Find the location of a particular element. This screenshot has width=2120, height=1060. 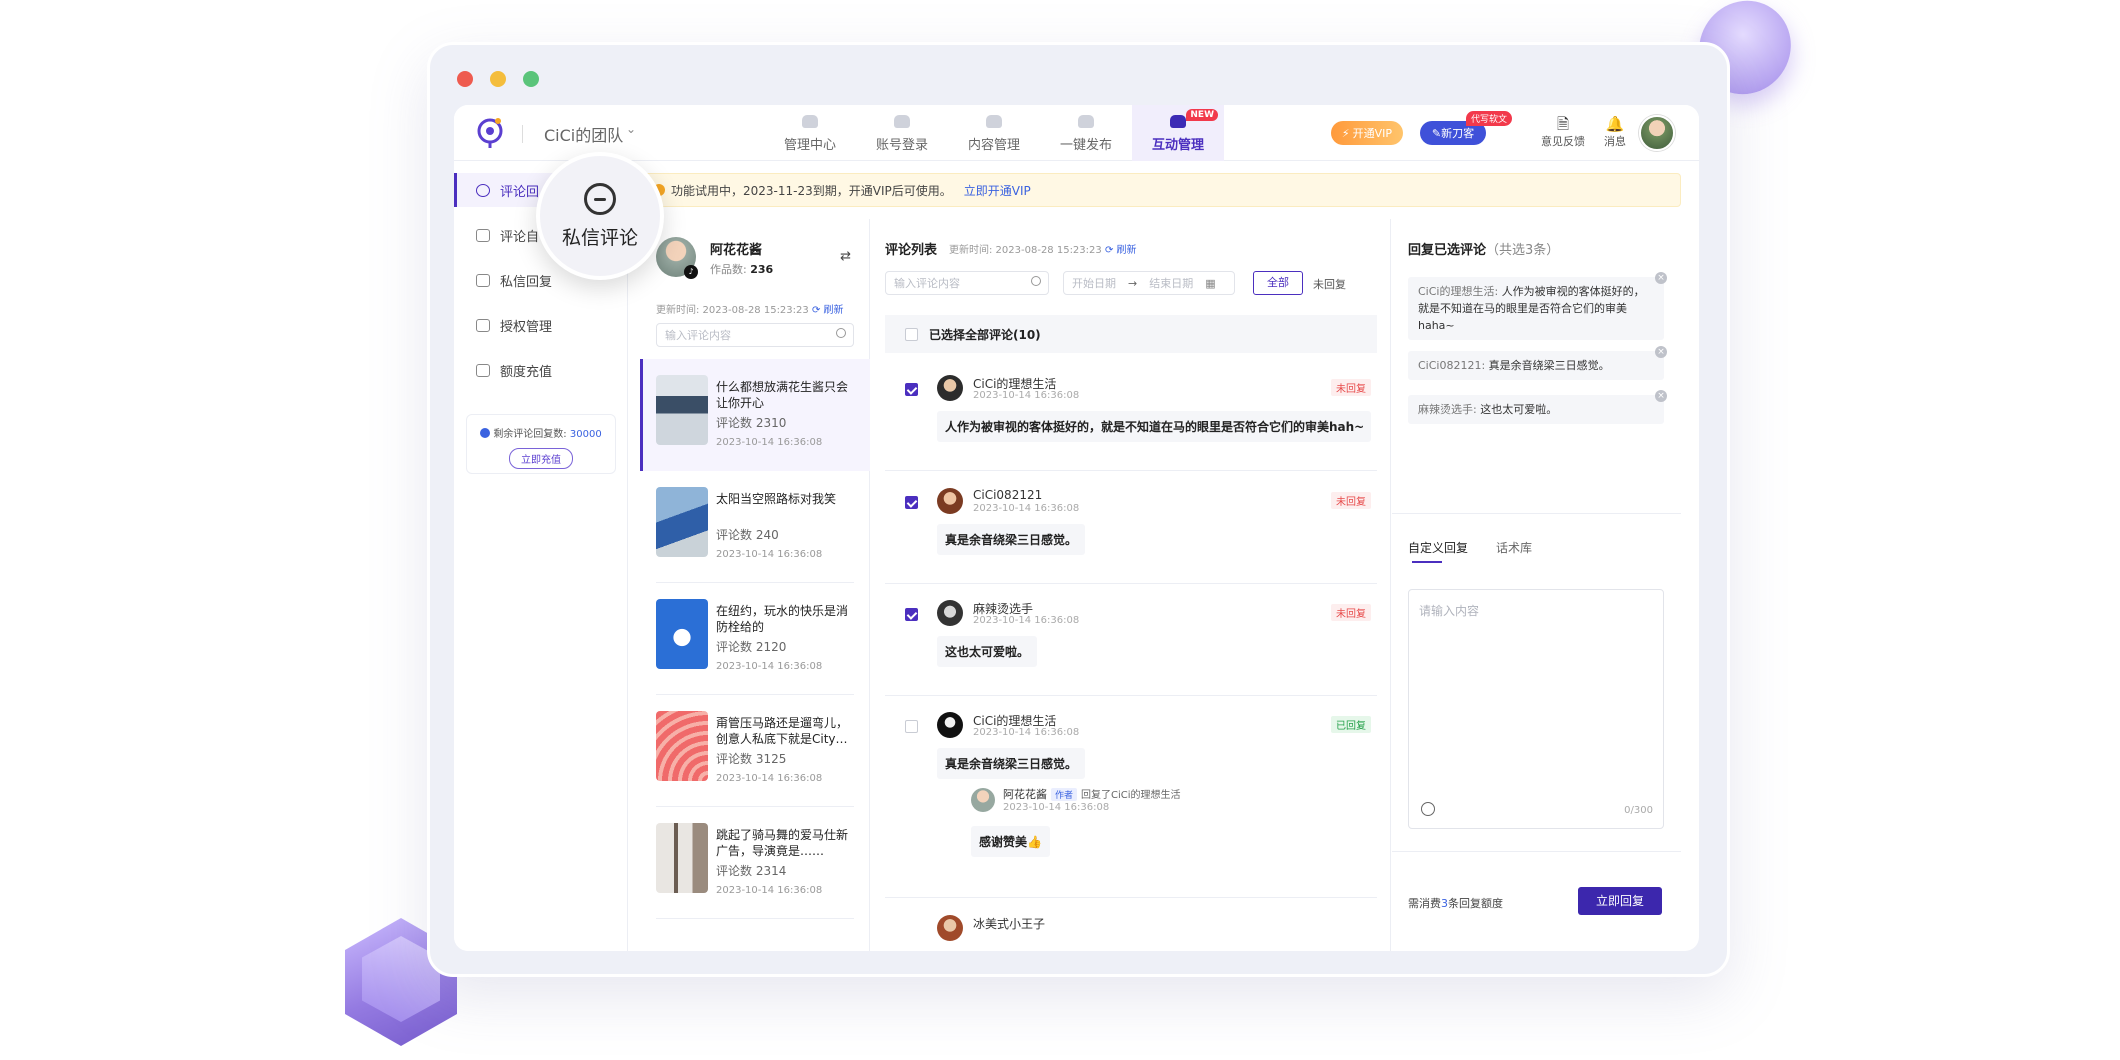

feedback-button: 🗎 意见反馈 is located at coordinates (1563, 132).